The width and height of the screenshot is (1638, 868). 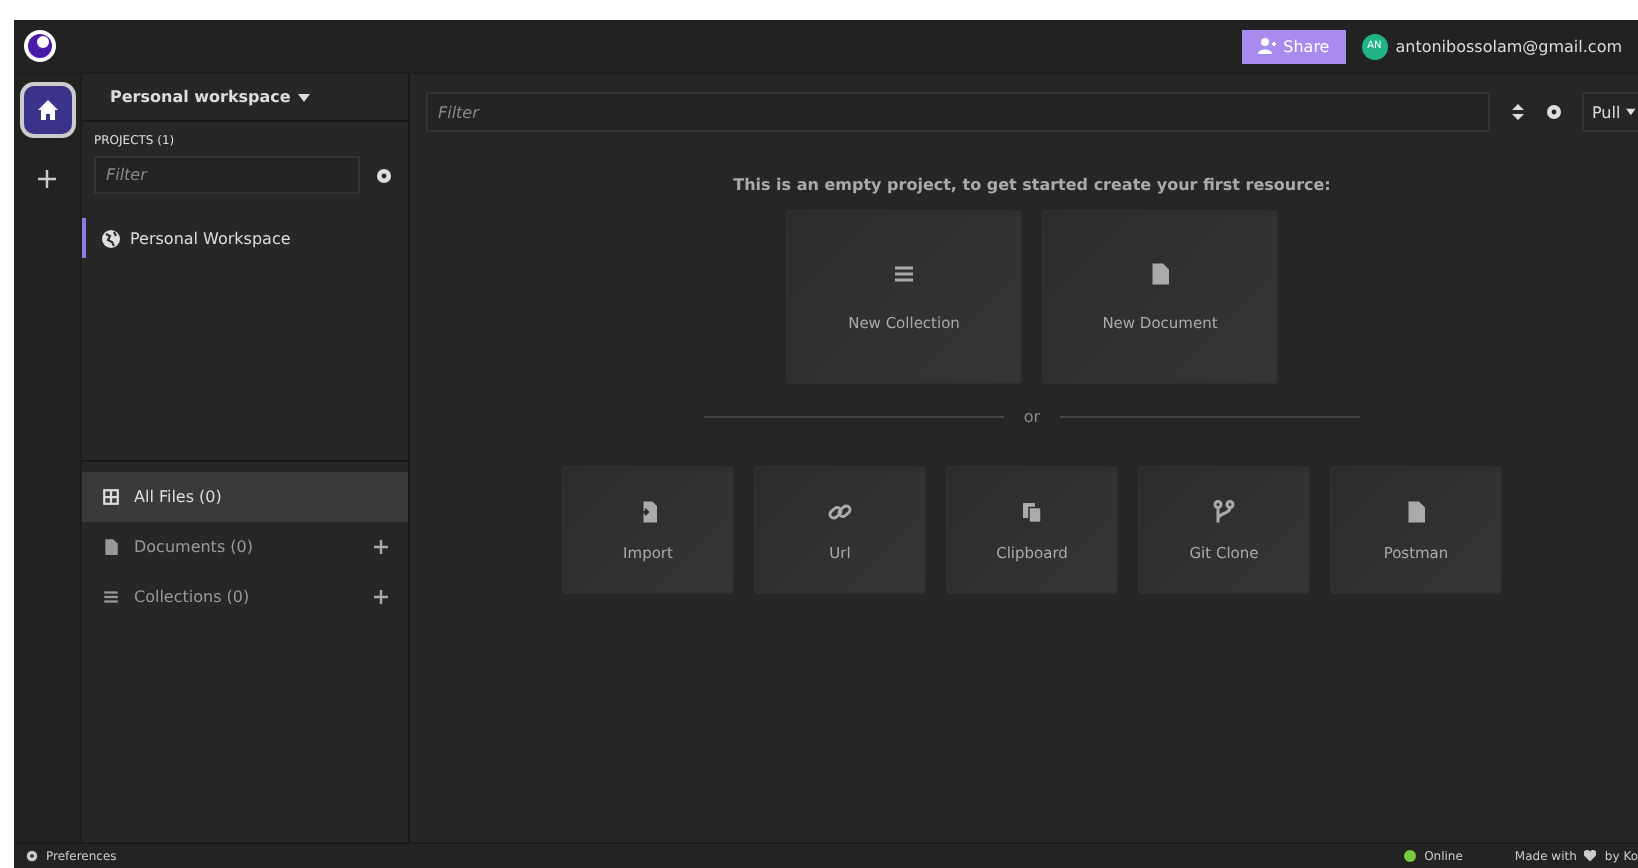 What do you see at coordinates (111, 497) in the screenshot?
I see `grid-icon` at bounding box center [111, 497].